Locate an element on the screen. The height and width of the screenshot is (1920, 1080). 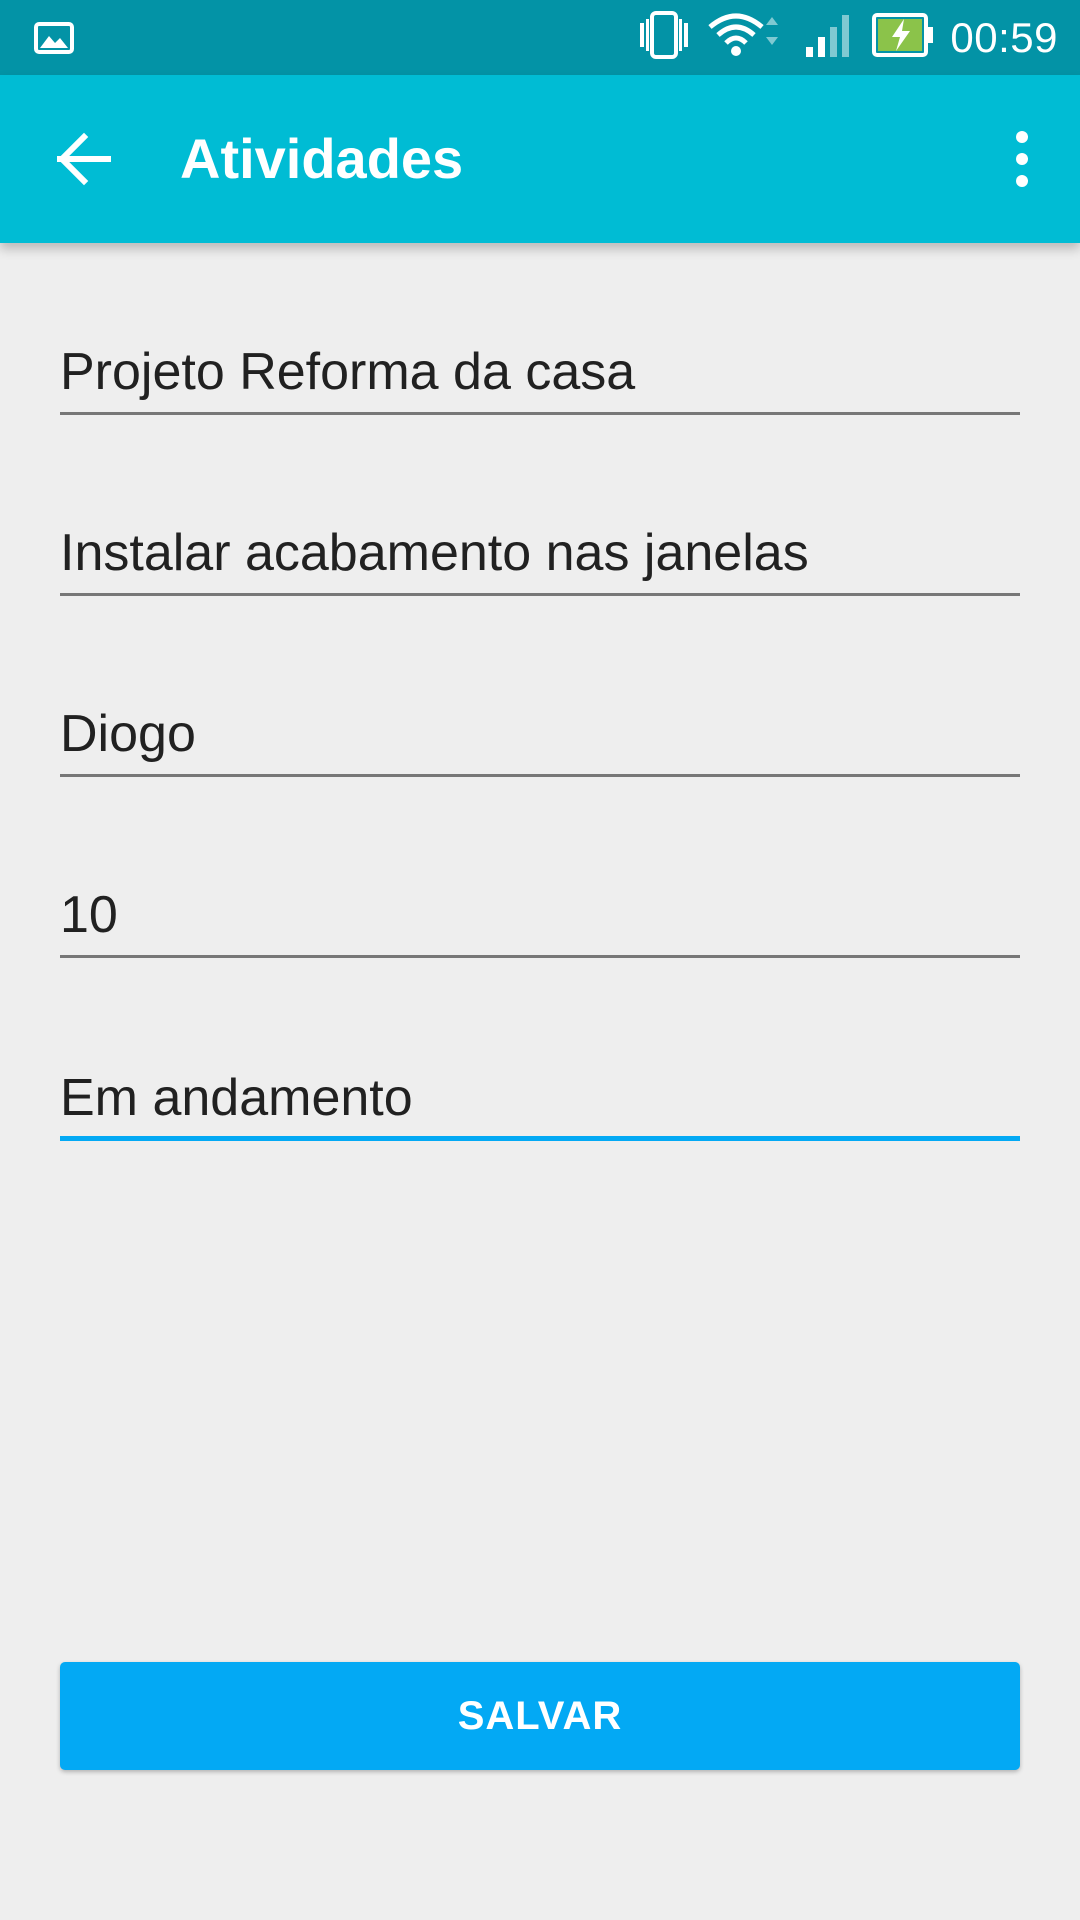
activity-input is located at coordinates (540, 553).